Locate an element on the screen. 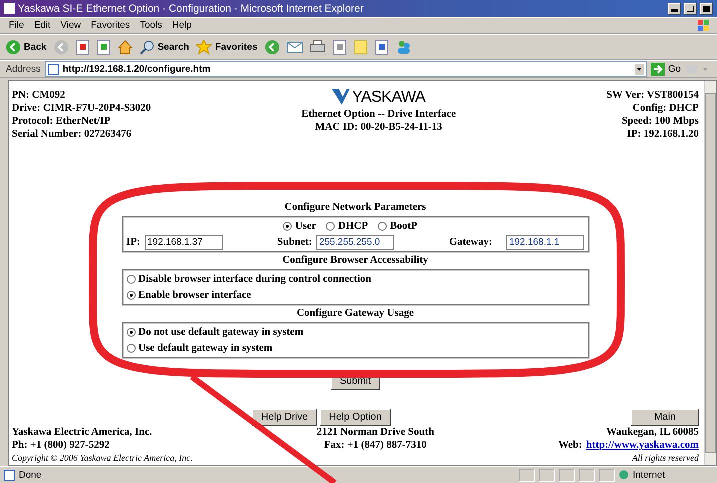 The image size is (717, 483). menu-item: Favorites is located at coordinates (111, 25).